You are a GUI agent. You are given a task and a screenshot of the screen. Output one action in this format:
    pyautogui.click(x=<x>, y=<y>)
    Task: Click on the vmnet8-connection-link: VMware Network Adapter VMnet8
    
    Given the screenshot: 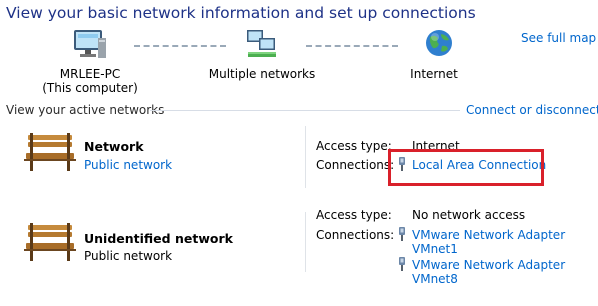 What is the action you would take?
    pyautogui.click(x=488, y=272)
    